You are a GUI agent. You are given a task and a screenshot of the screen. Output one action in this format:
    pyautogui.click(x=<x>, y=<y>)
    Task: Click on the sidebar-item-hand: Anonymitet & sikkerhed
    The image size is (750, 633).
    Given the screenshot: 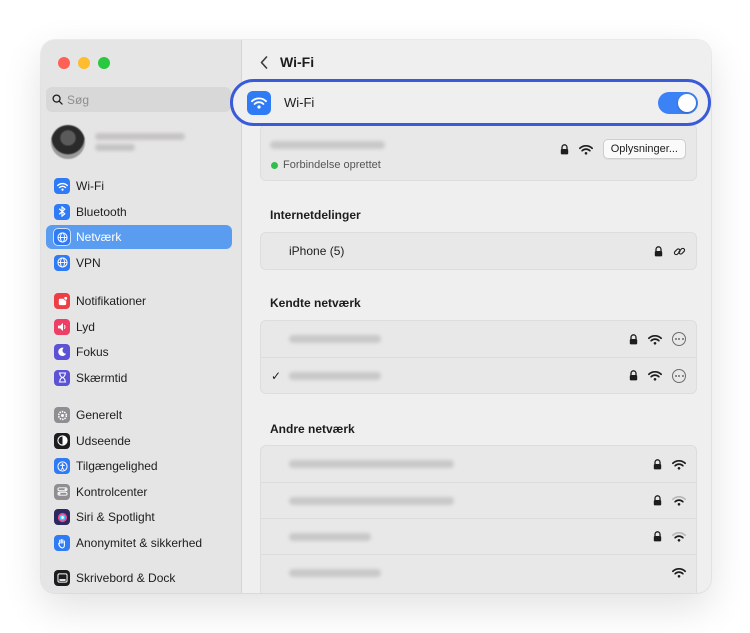 What is the action you would take?
    pyautogui.click(x=139, y=543)
    